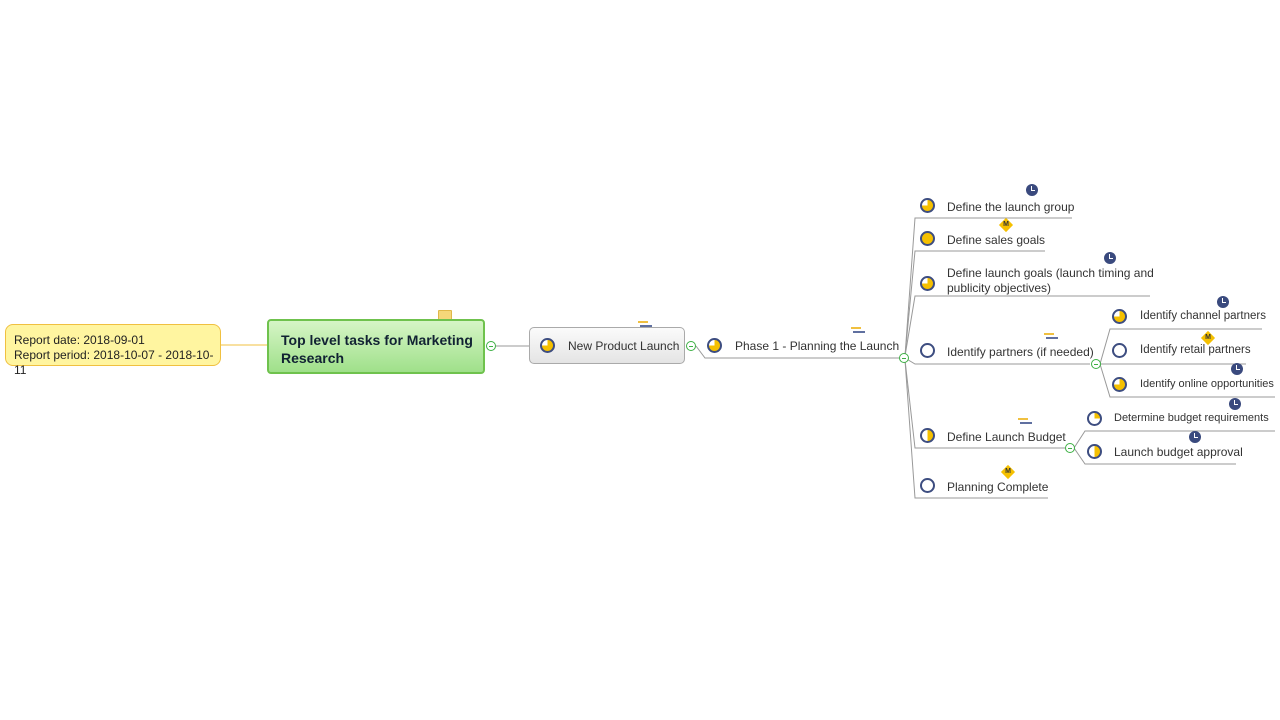 The height and width of the screenshot is (720, 1280). What do you see at coordinates (491, 346) in the screenshot?
I see `collapse-root-button` at bounding box center [491, 346].